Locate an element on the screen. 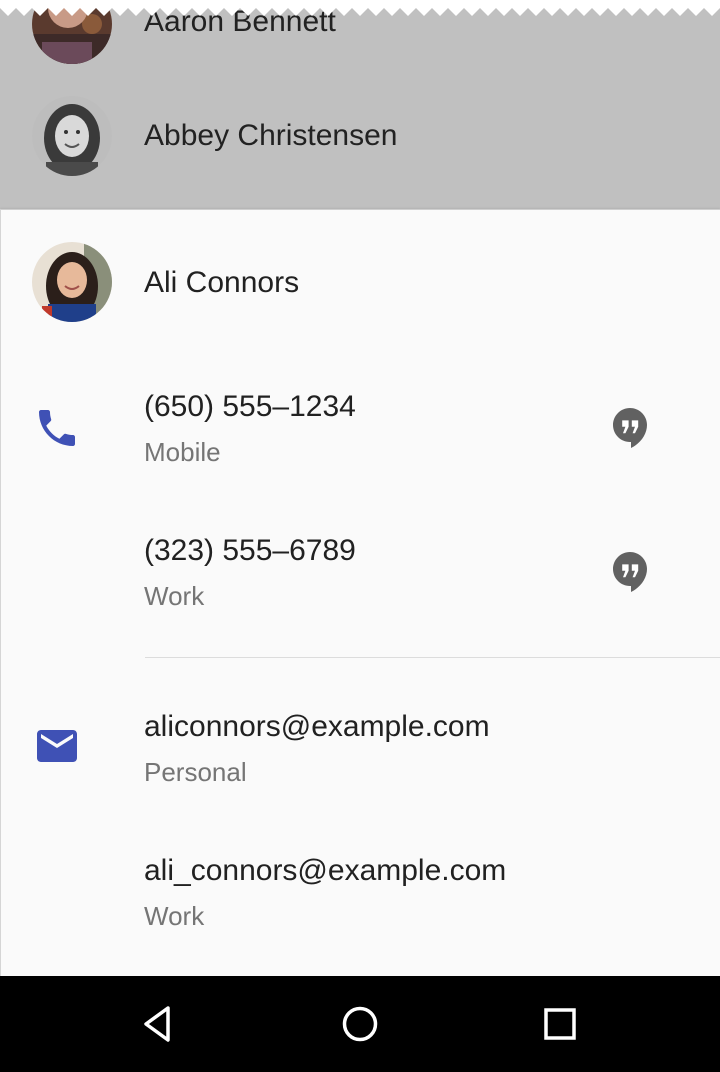  contact-name: Abbey Christensen is located at coordinates (271, 135).